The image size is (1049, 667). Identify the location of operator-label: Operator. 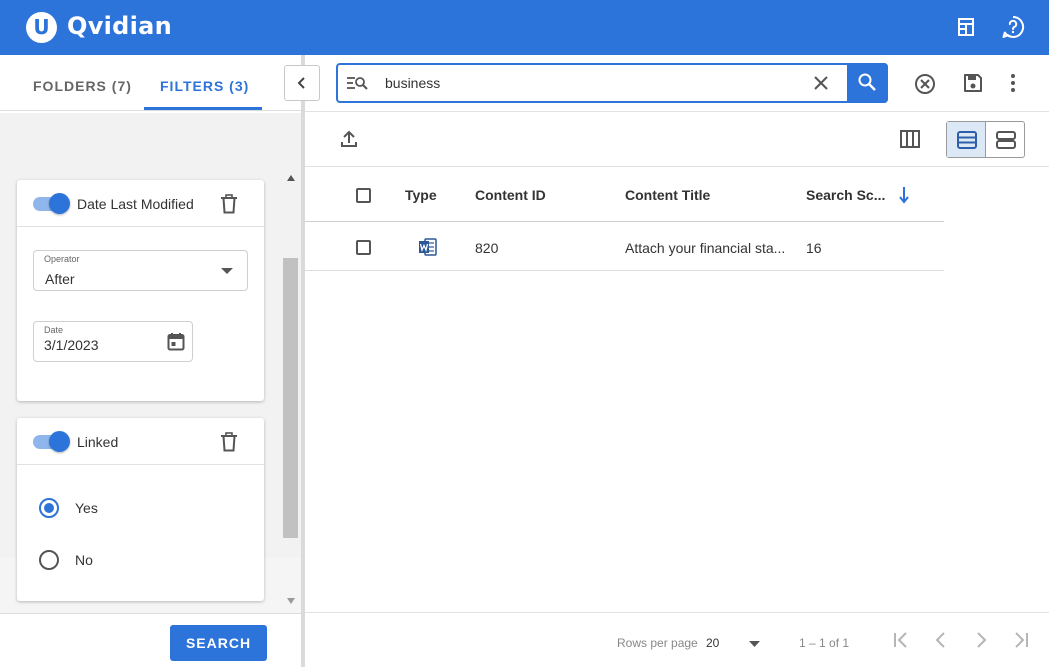
(62, 259).